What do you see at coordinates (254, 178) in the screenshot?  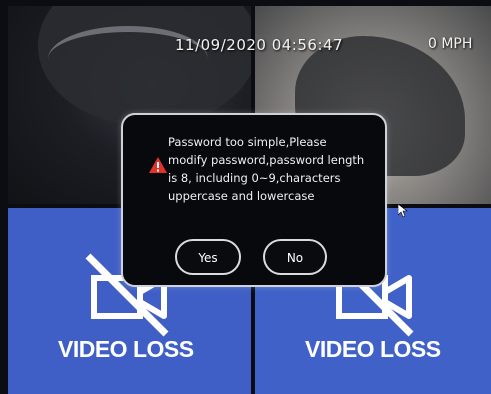 I see `dialog-message-line: is 8, including 0~9,characters` at bounding box center [254, 178].